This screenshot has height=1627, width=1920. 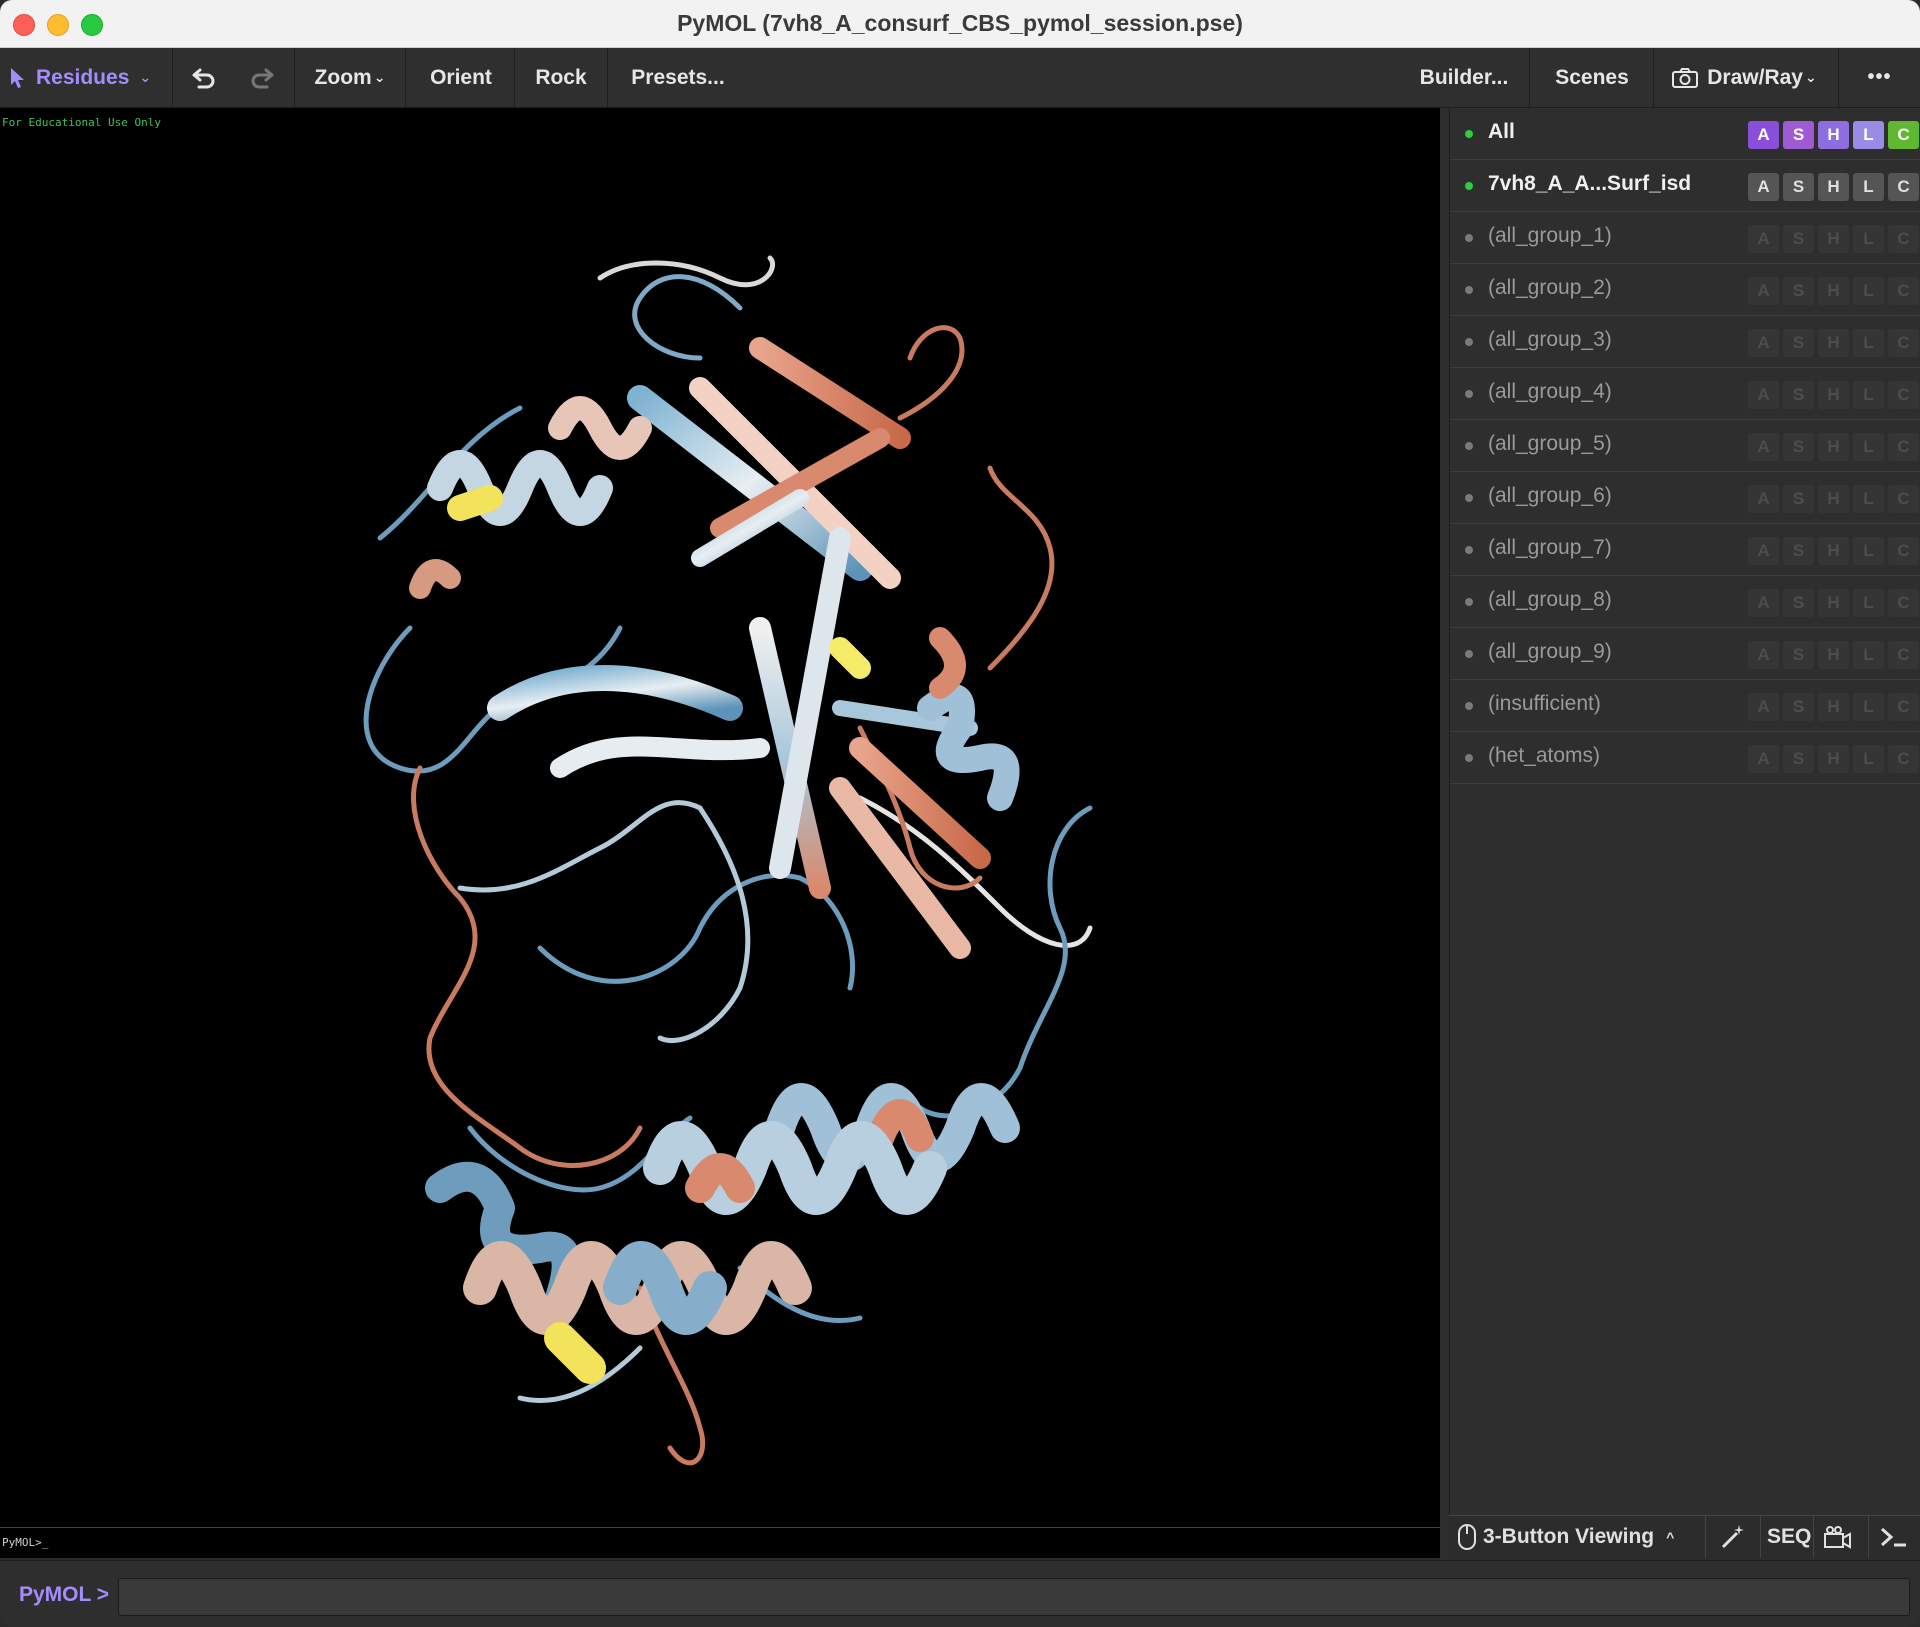 What do you see at coordinates (1469, 134) in the screenshot?
I see `enabled-indicator-dot` at bounding box center [1469, 134].